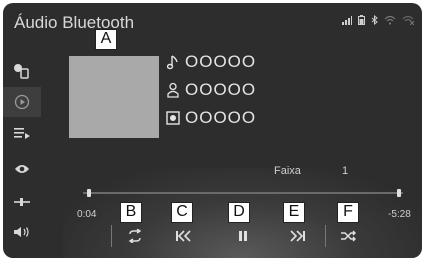  I want to click on eye-icon, so click(22, 169).